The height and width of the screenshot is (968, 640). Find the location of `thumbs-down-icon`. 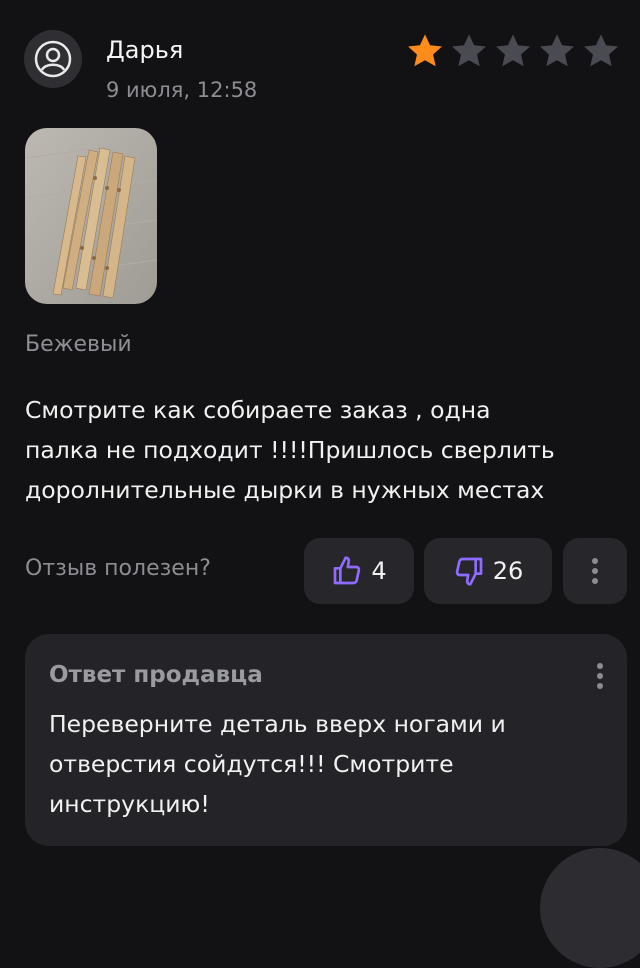

thumbs-down-icon is located at coordinates (469, 571).